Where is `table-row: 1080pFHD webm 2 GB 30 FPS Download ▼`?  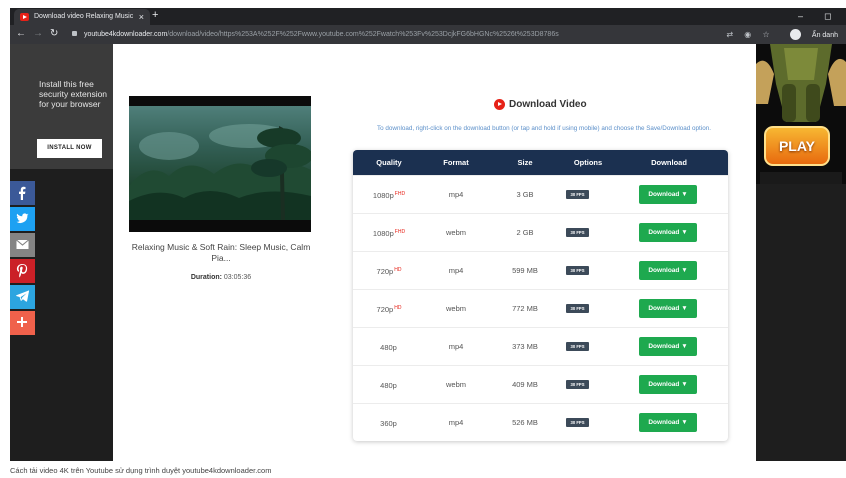
table-row: 1080pFHD webm 2 GB 30 FPS Download ▼ is located at coordinates (540, 232).